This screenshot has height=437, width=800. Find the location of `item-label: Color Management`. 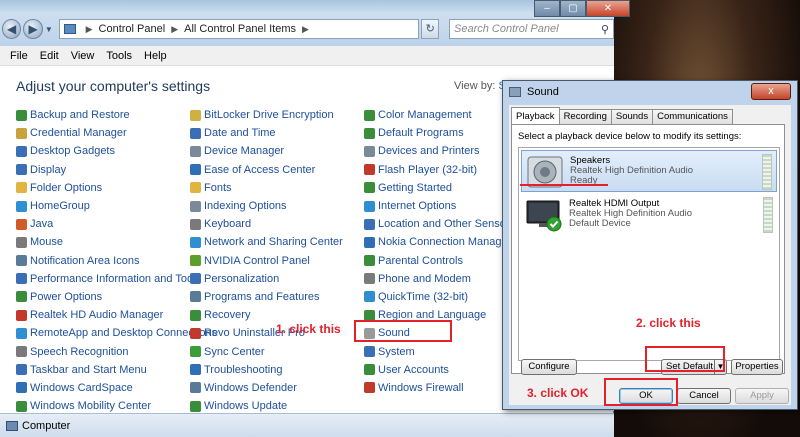

item-label: Color Management is located at coordinates (425, 115).